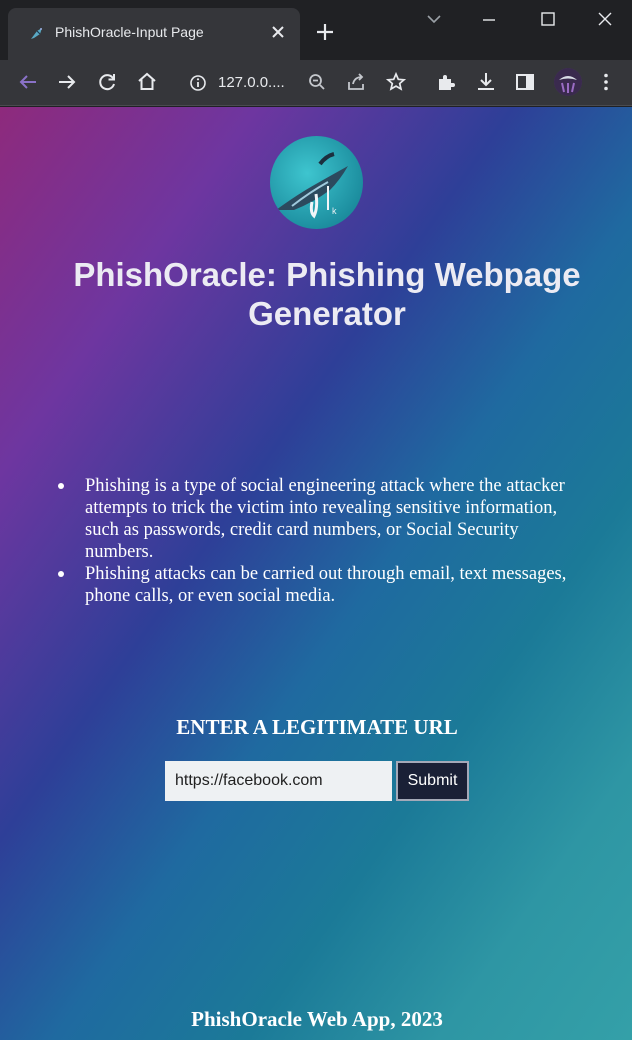 This screenshot has width=632, height=1040. I want to click on download-icon, so click(486, 82).